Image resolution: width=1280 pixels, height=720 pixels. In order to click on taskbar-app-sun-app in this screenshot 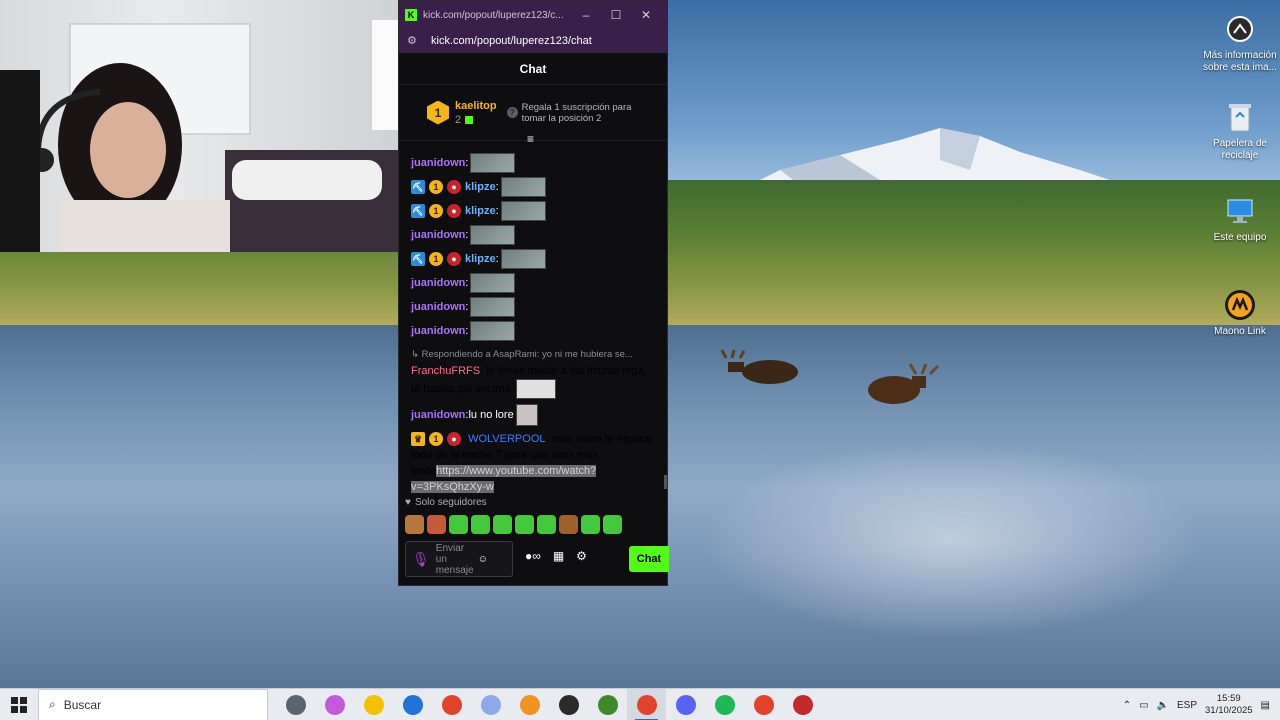, I will do `click(529, 704)`.